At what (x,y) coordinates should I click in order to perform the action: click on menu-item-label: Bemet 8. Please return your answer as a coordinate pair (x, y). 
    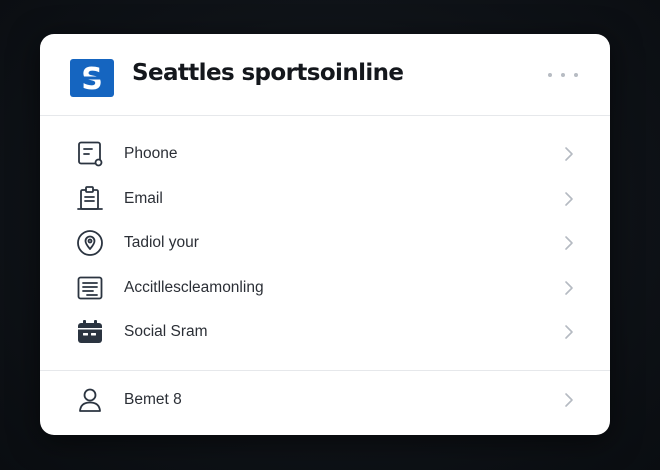
    Looking at the image, I should click on (153, 399).